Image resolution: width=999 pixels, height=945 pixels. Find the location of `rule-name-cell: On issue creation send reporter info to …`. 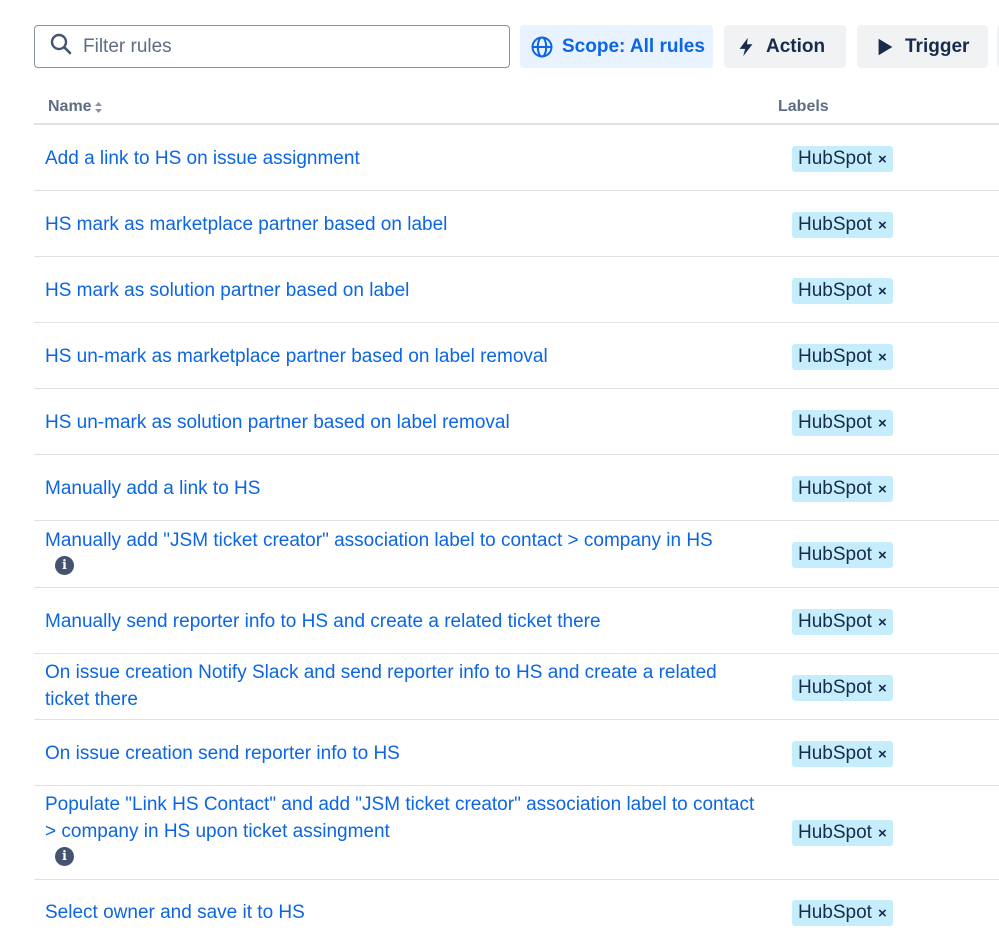

rule-name-cell: On issue creation send reporter info to … is located at coordinates (405, 753).